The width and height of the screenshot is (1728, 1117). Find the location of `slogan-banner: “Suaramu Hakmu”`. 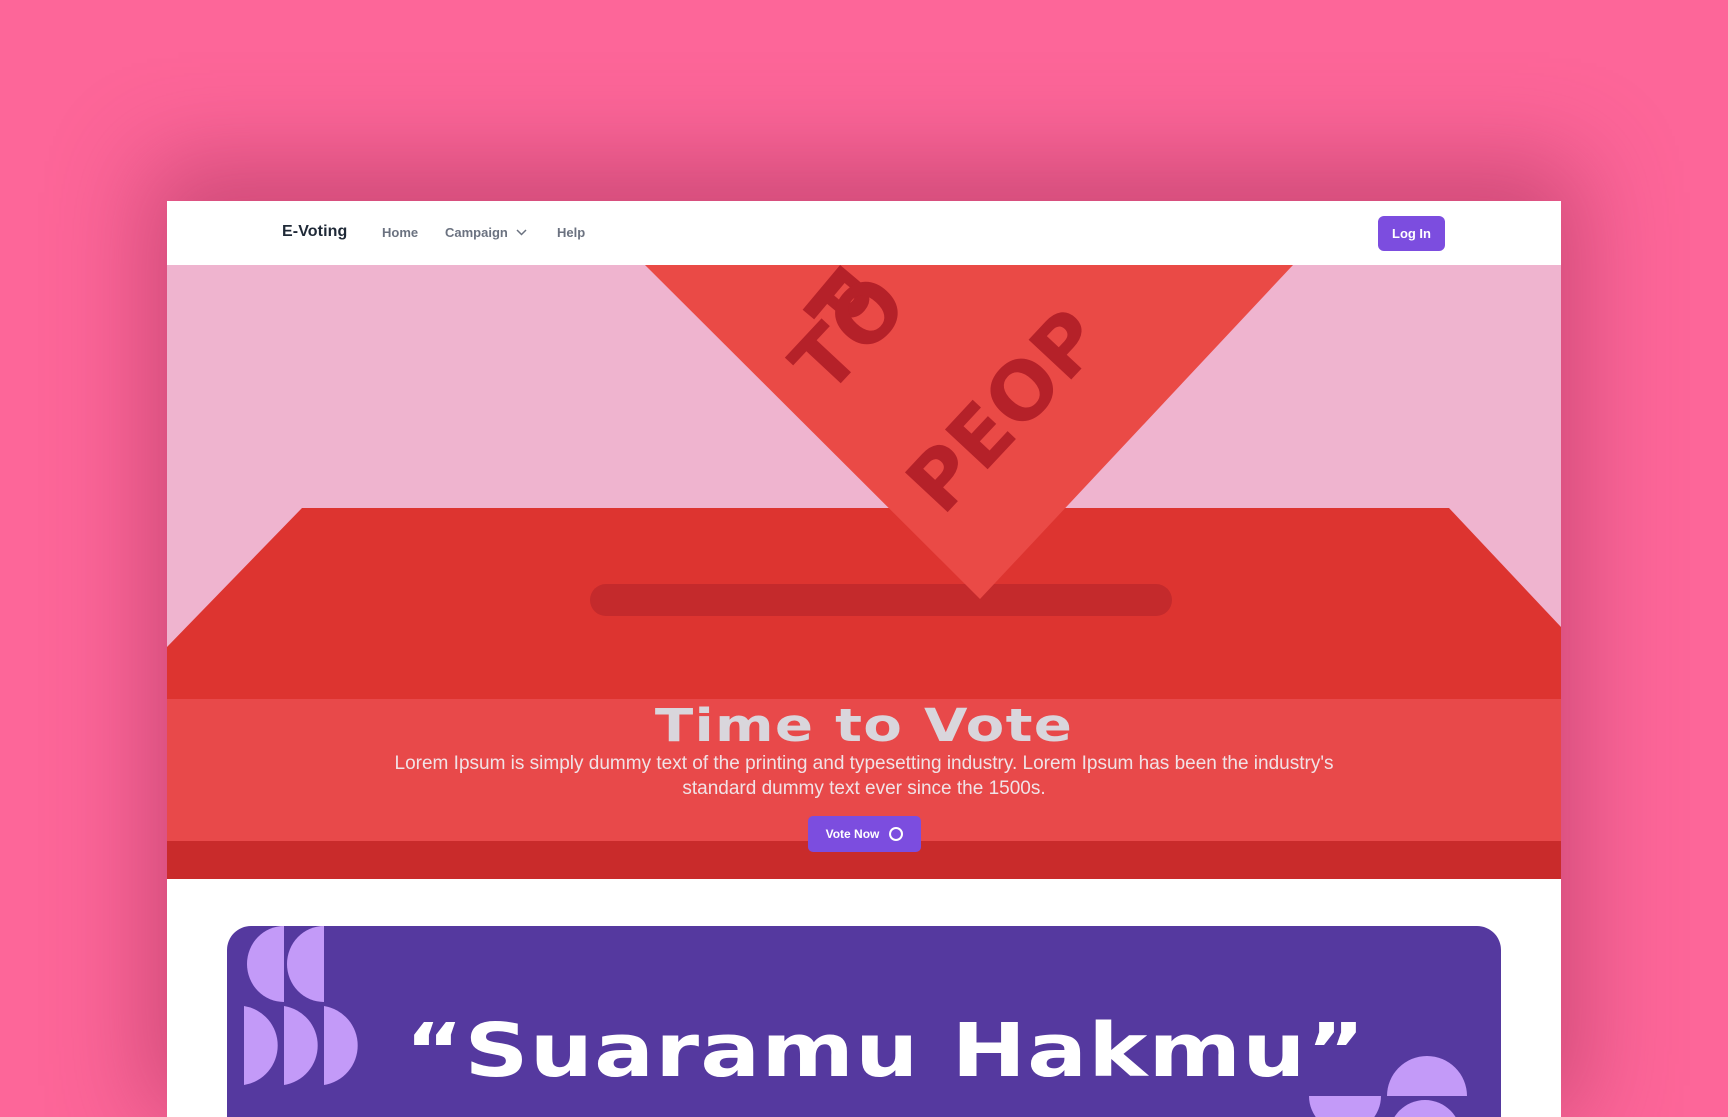

slogan-banner: “Suaramu Hakmu” is located at coordinates (864, 1021).